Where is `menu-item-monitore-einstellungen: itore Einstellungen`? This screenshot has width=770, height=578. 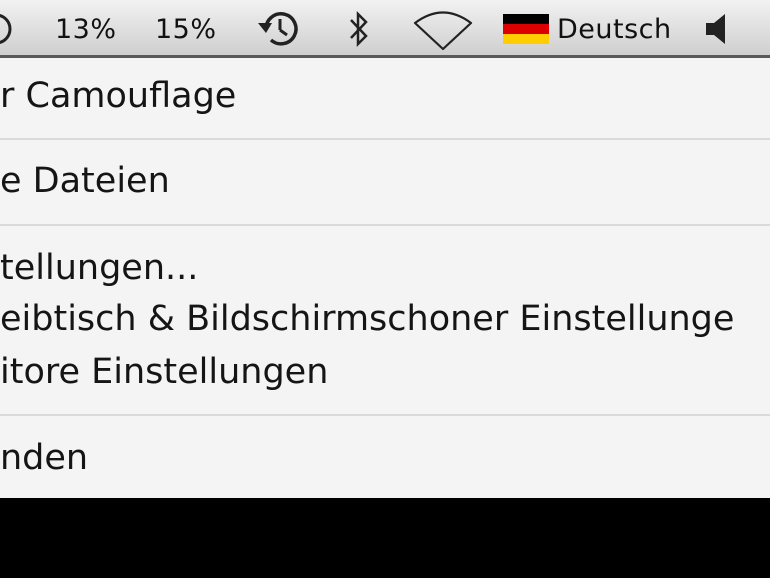
menu-item-monitore-einstellungen: itore Einstellungen is located at coordinates (164, 372).